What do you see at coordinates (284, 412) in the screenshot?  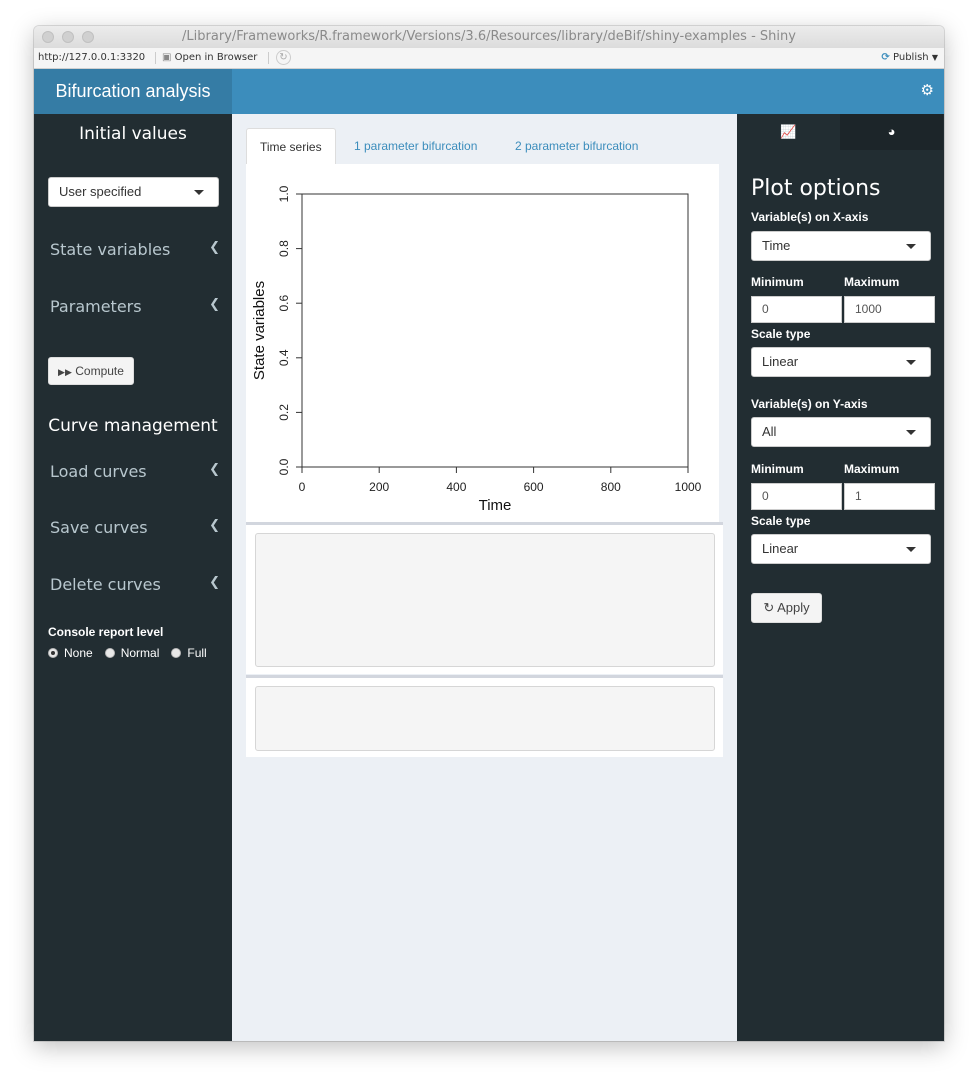 I see `y-tick-label: 0.2` at bounding box center [284, 412].